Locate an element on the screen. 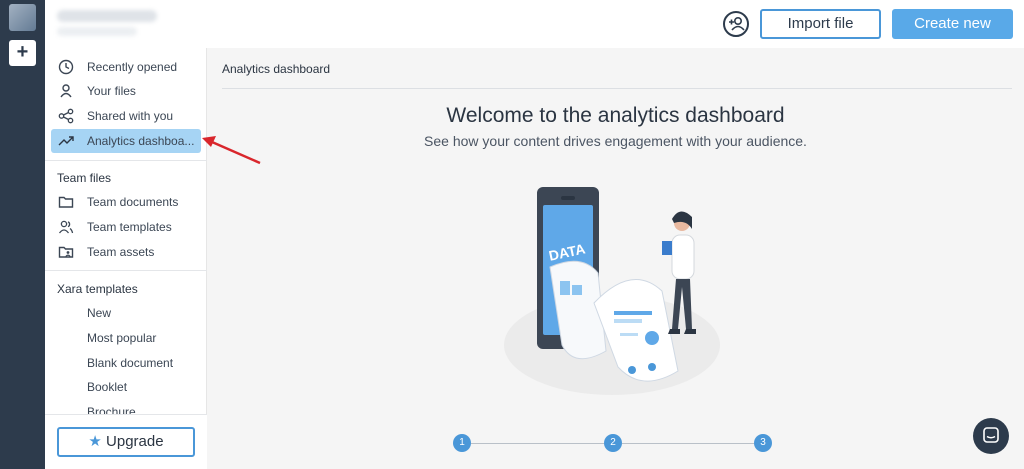 The height and width of the screenshot is (469, 1024). sidebar-item-label: Booklet is located at coordinates (107, 387).